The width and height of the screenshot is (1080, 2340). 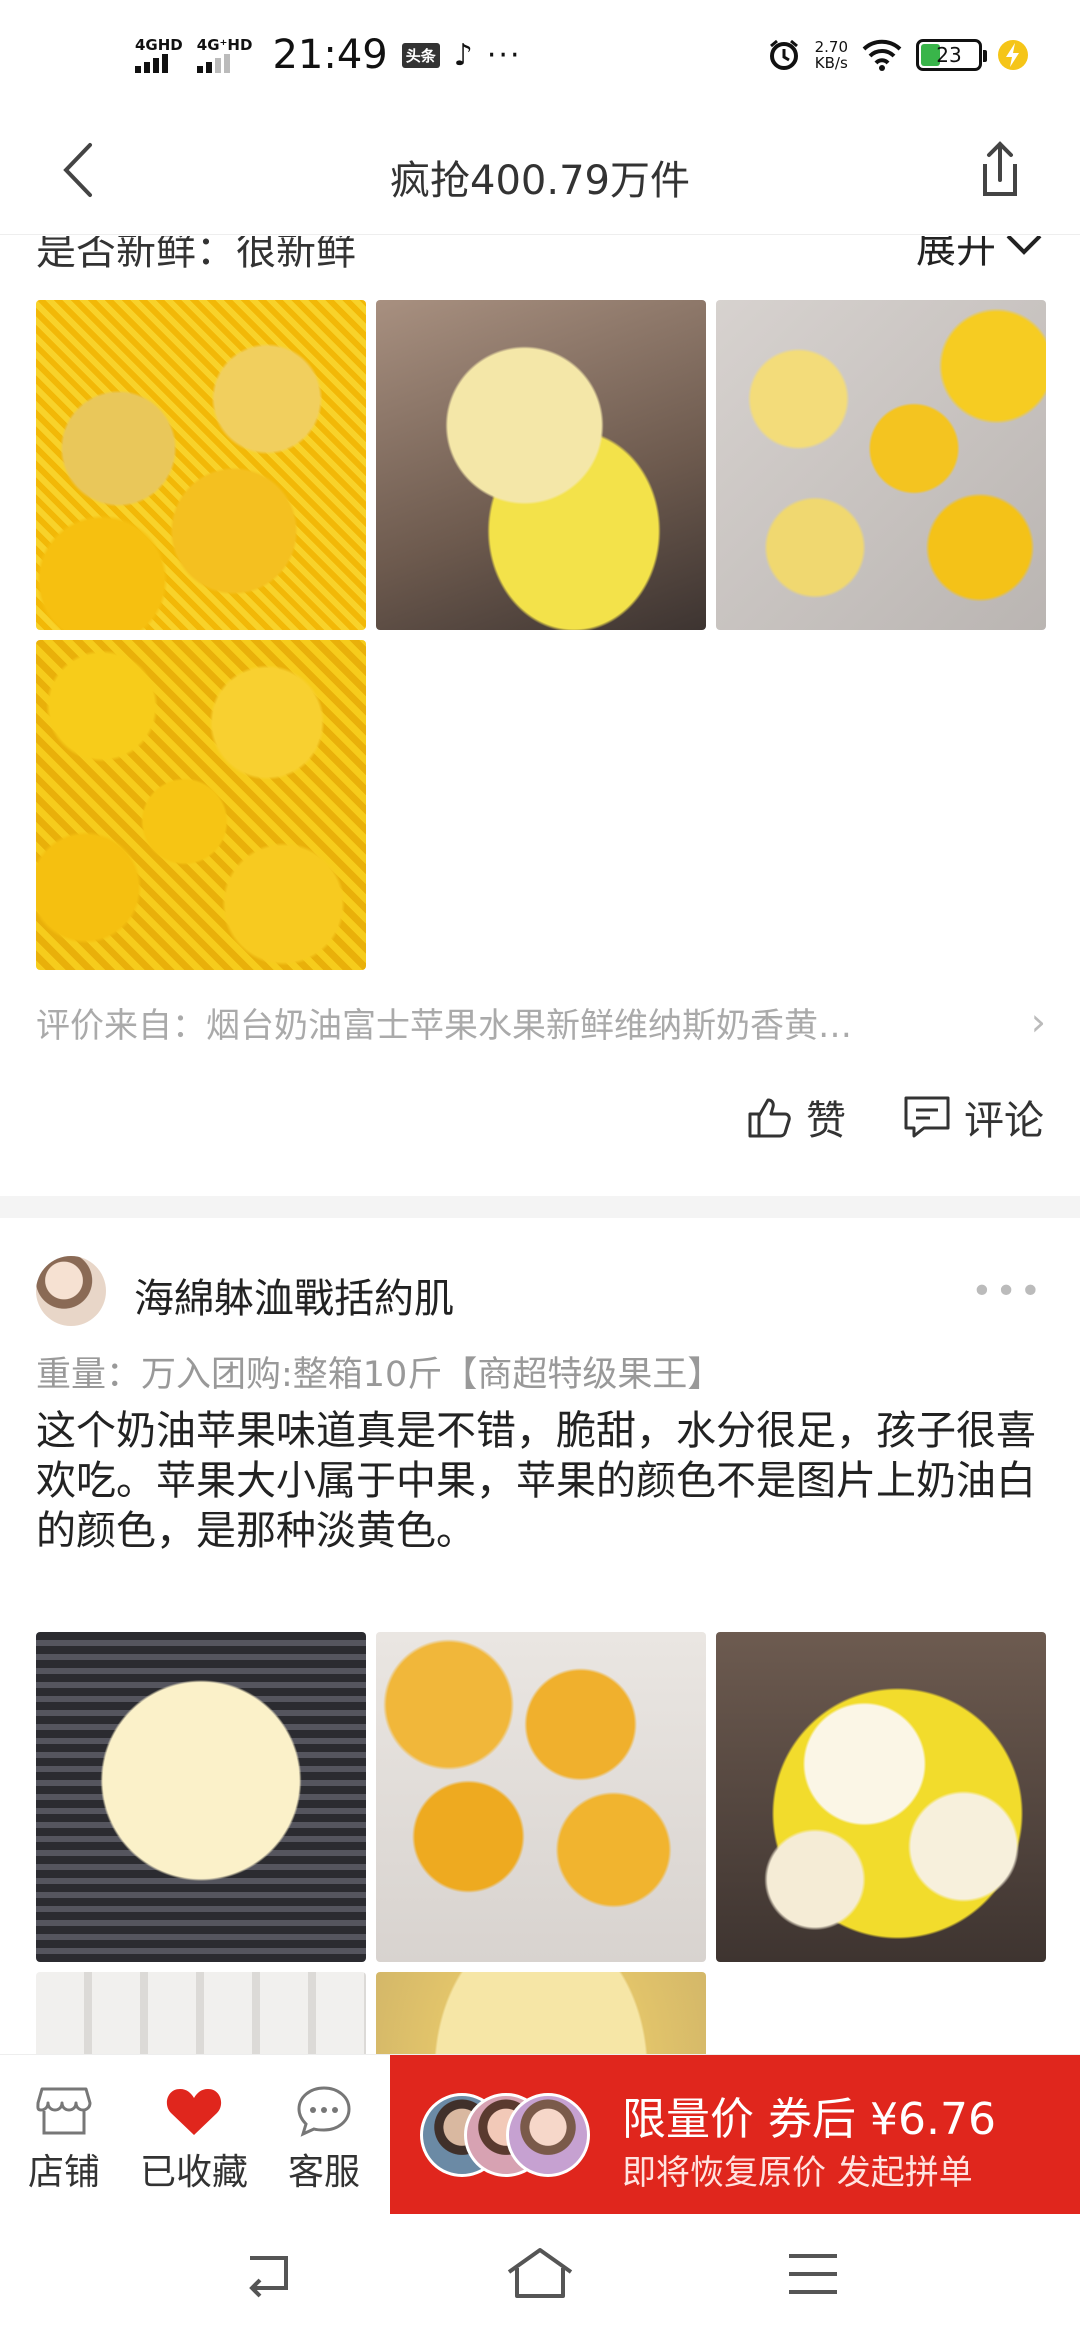 I want to click on toutiao-icon: 头条, so click(x=420, y=55).